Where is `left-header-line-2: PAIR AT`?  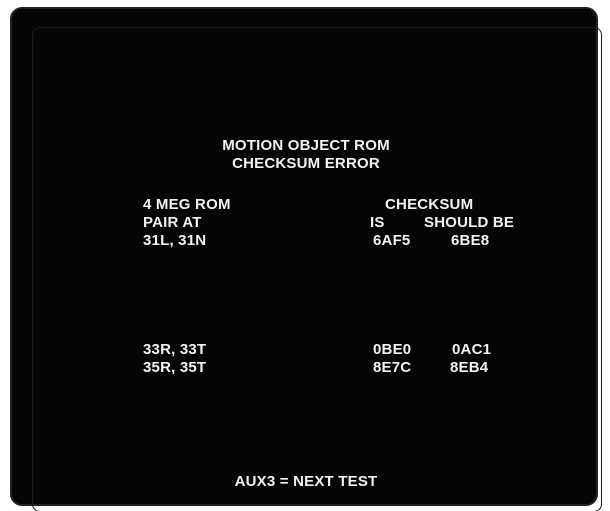
left-header-line-2: PAIR AT is located at coordinates (172, 222).